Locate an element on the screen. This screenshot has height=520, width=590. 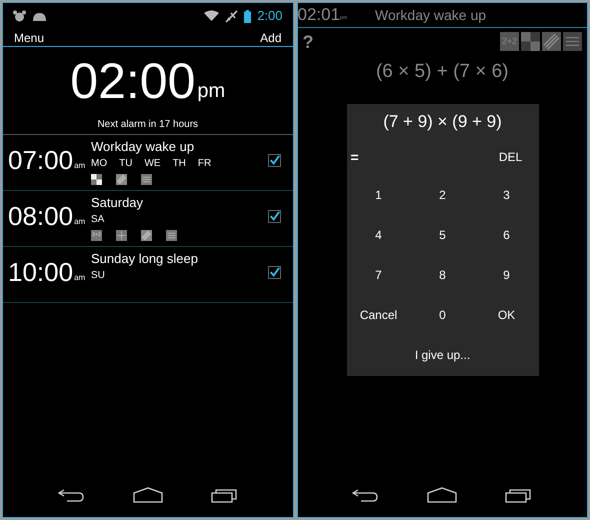
keypad-button: 7 is located at coordinates (378, 275).